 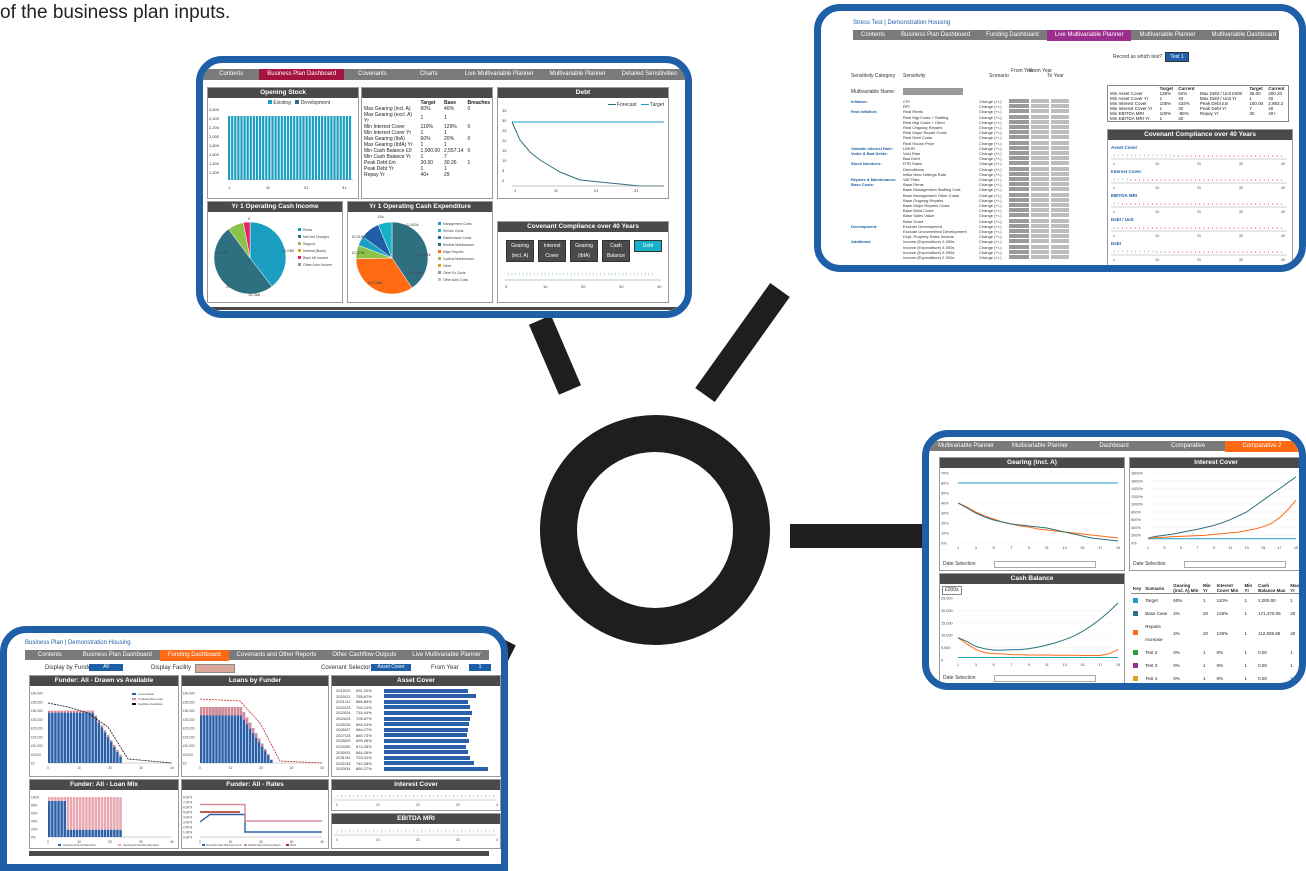 I want to click on compare-tab-multivariable-2: Multivariable Planner, so click(x=1040, y=446).